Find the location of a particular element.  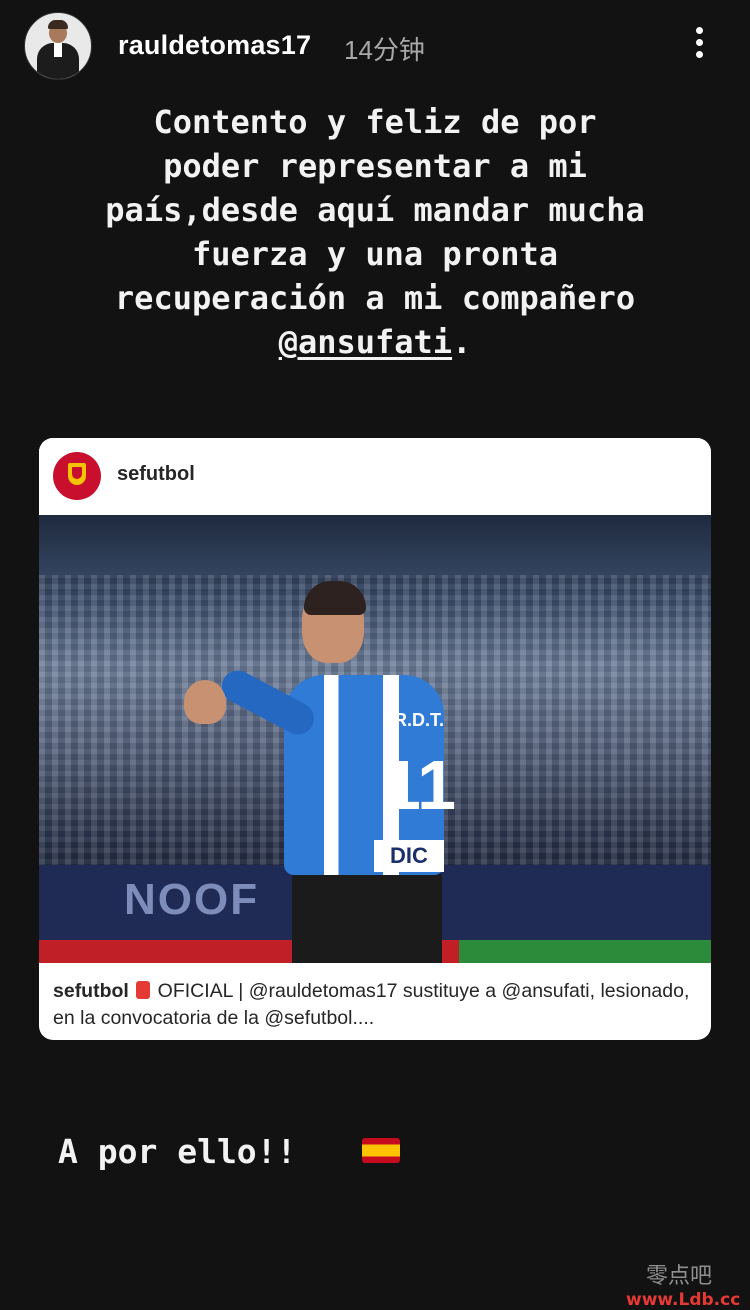

shared-post-account: sefutbol is located at coordinates (156, 474).